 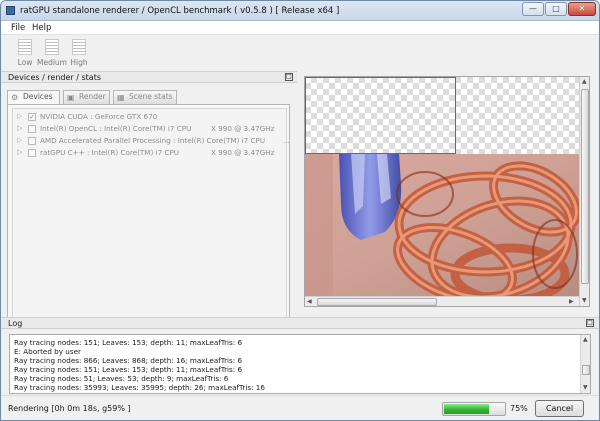 I want to click on log-panel-title: Log, so click(x=15, y=323).